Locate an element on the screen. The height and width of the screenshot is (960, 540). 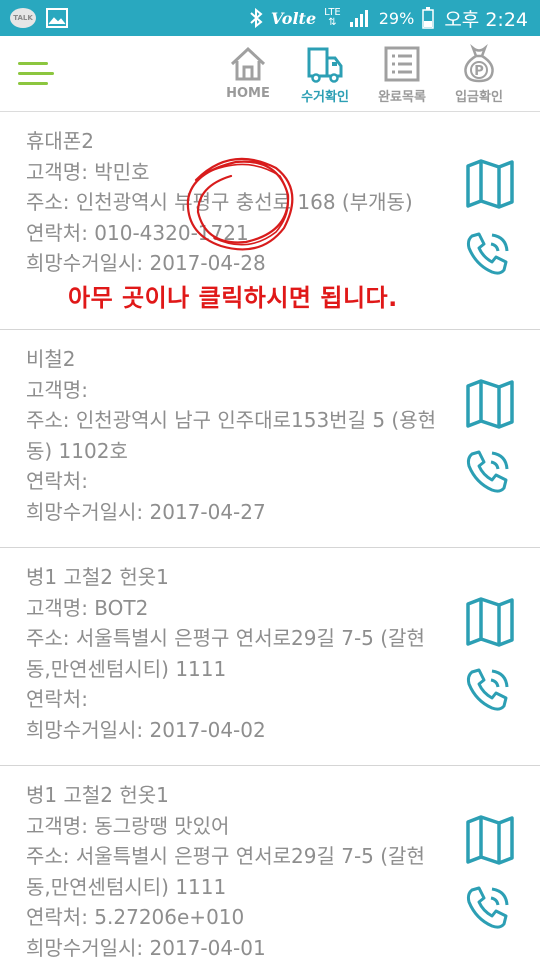
item-customer: 고객명: 동그랑땡 맛있어 is located at coordinates (128, 825).